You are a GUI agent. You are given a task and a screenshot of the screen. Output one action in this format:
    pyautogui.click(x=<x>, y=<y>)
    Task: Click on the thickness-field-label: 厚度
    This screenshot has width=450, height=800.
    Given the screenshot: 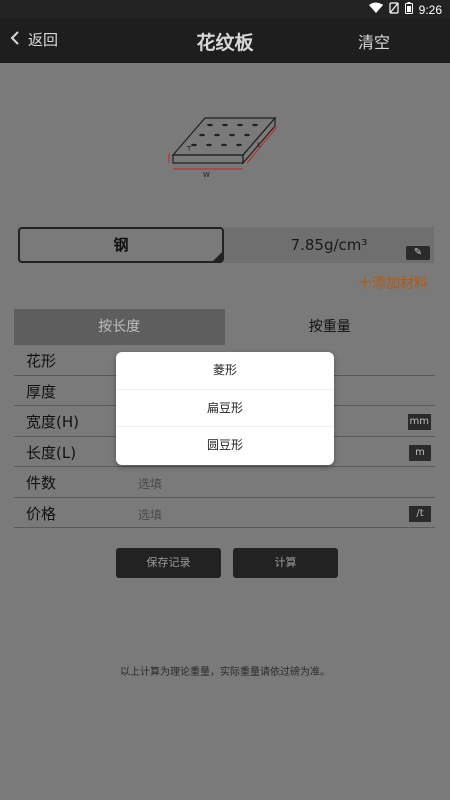 What is the action you would take?
    pyautogui.click(x=41, y=391)
    